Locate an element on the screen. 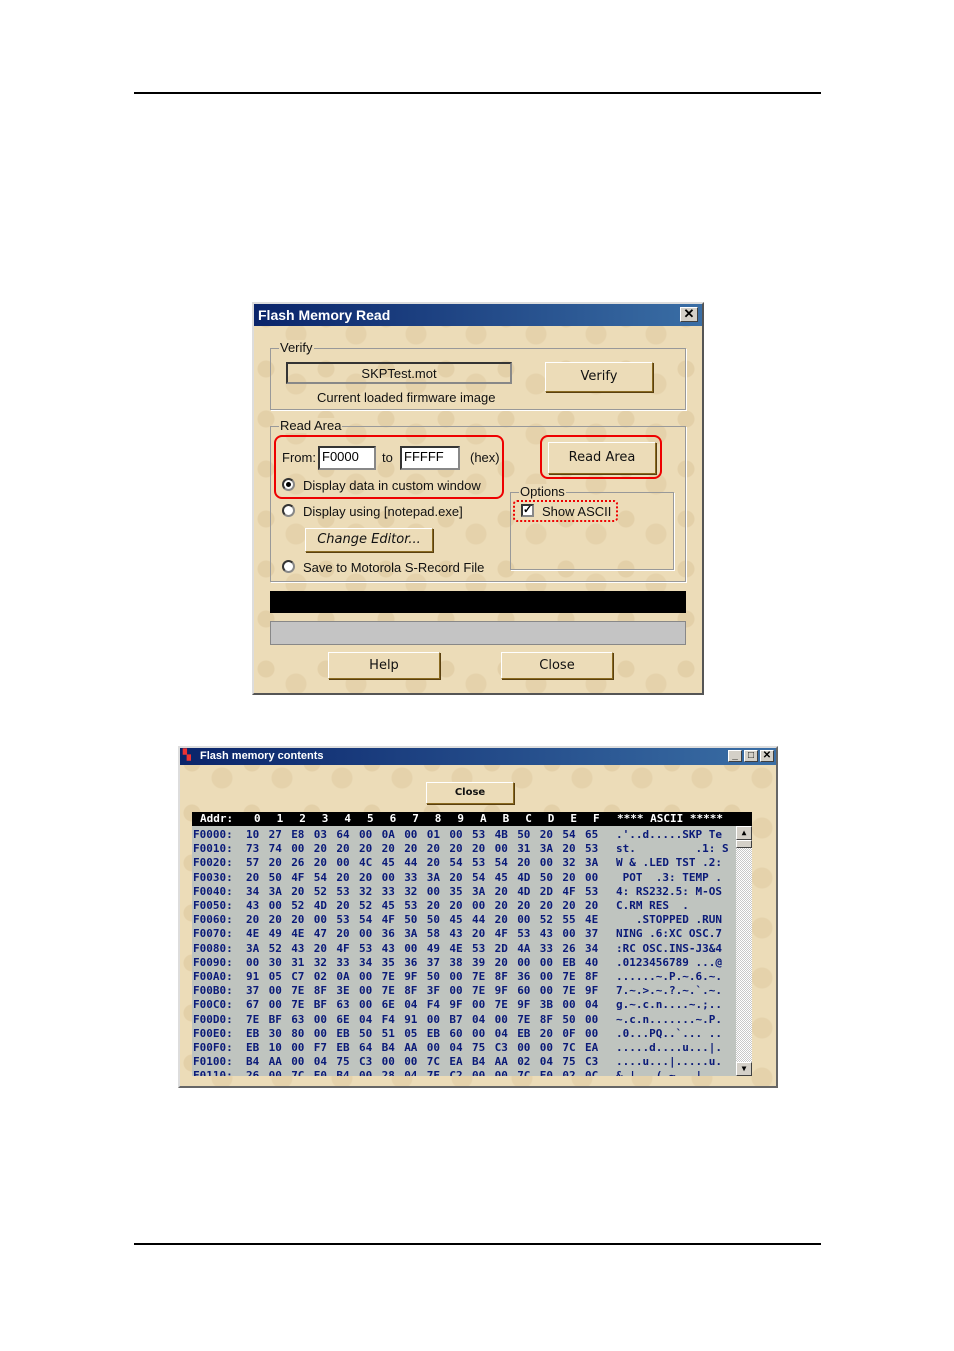 The height and width of the screenshot is (1351, 954). byte-cell: 45 is located at coordinates (501, 877).